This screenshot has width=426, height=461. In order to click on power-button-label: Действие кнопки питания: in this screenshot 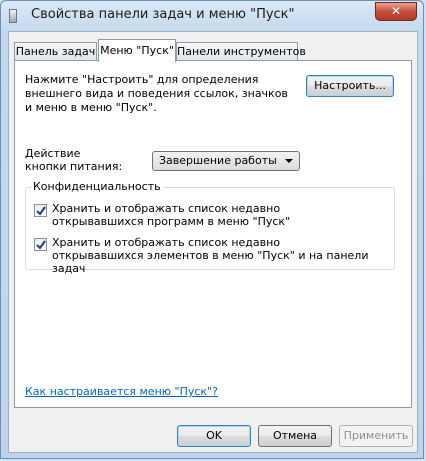, I will do `click(74, 160)`.